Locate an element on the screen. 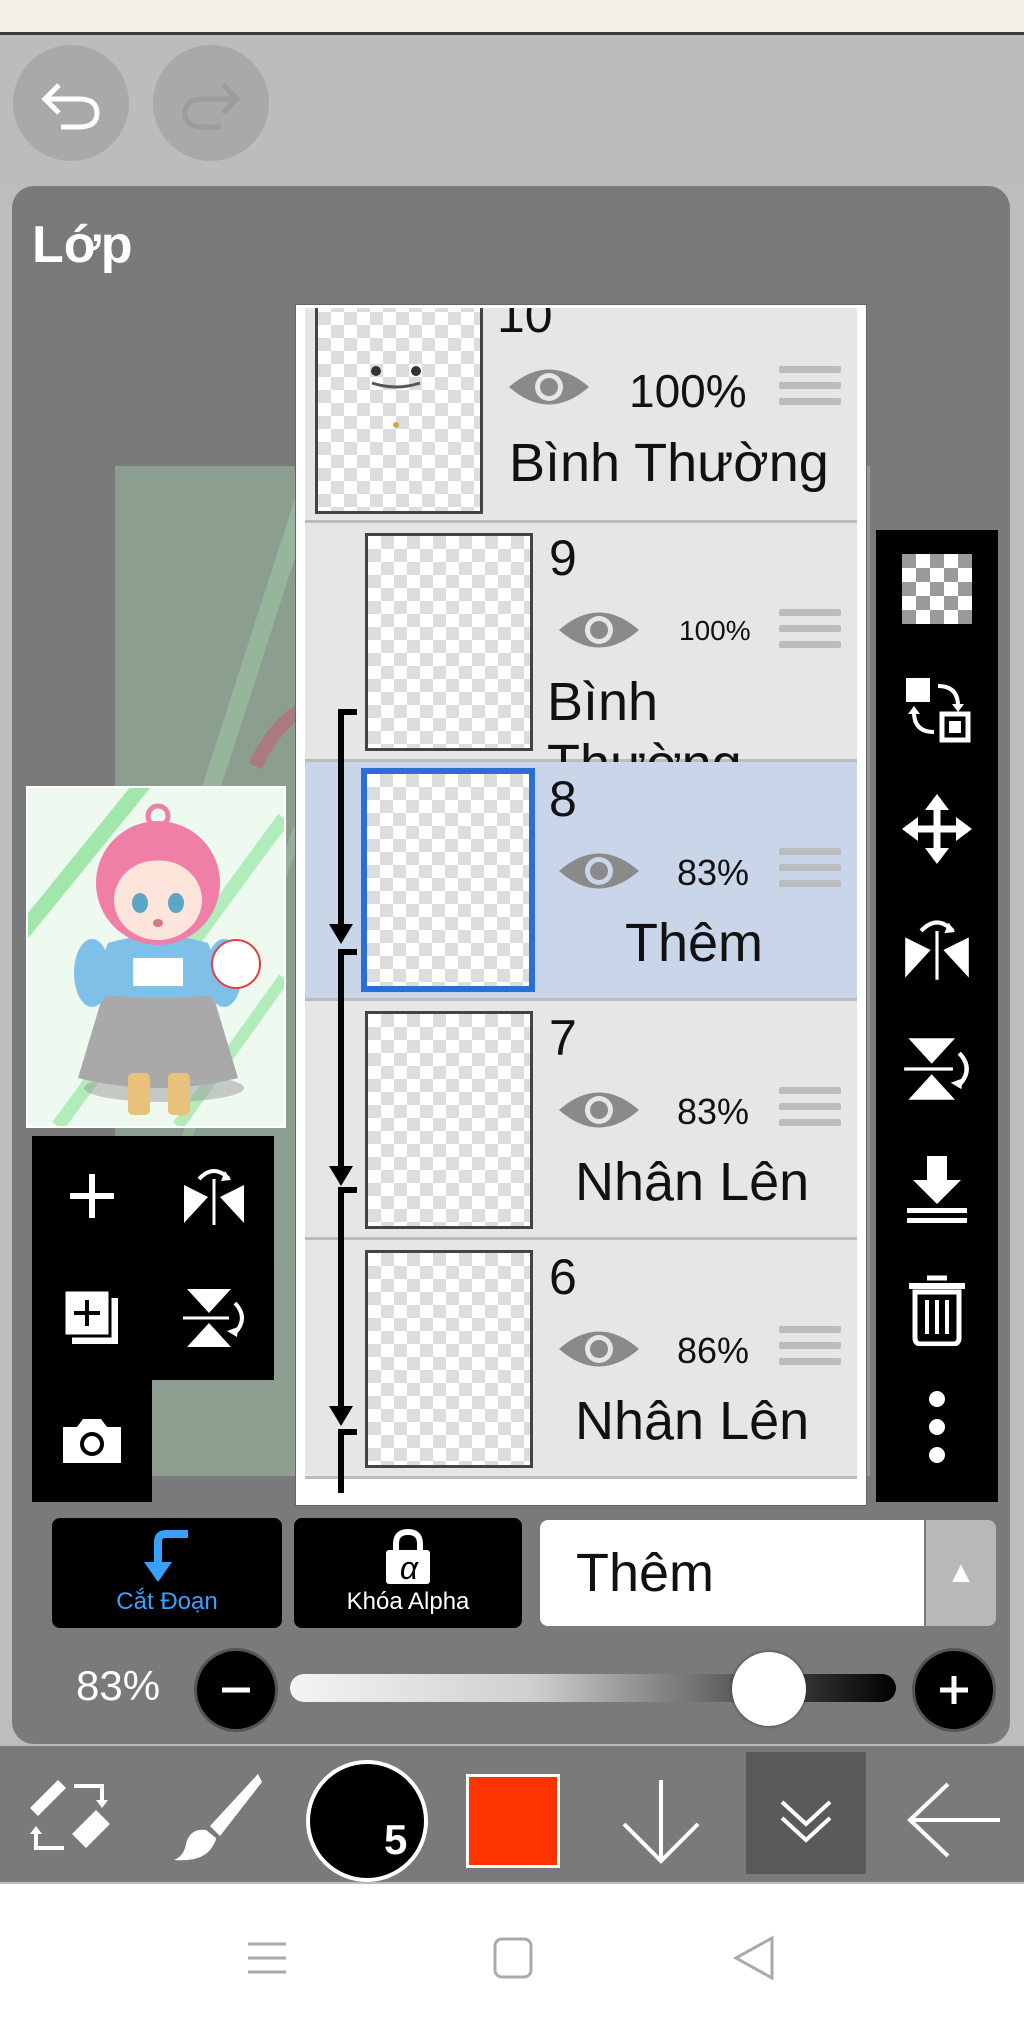 This screenshot has height=2024, width=1024. alpha-lock-label: Khóa Alpha is located at coordinates (408, 1601).